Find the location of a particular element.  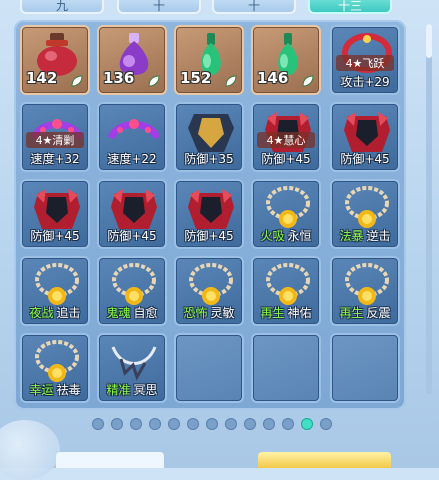

skill-primary: 鬼魂 is located at coordinates (118, 313).